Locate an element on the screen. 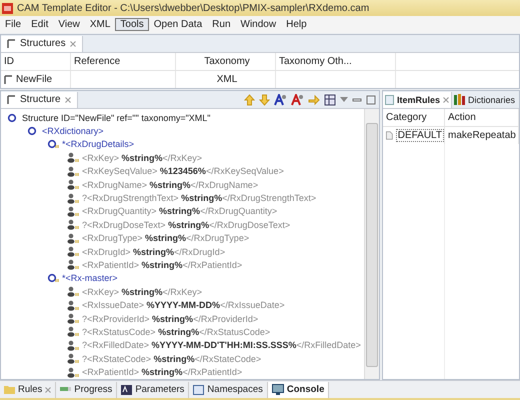 The image size is (520, 400). menu-item: View is located at coordinates (69, 24).